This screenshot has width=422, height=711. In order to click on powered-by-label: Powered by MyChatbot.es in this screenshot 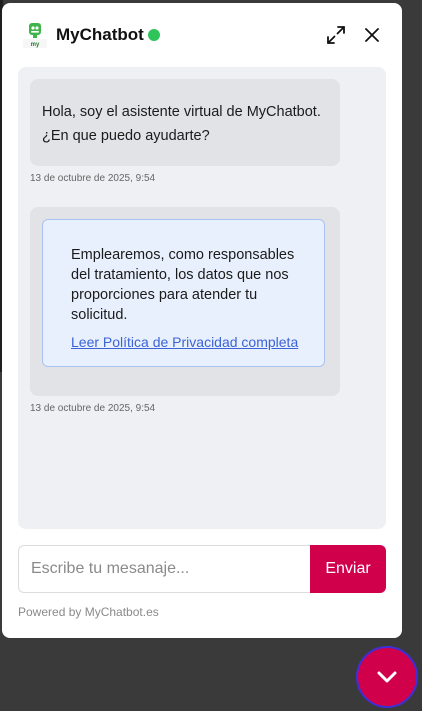, I will do `click(88, 612)`.